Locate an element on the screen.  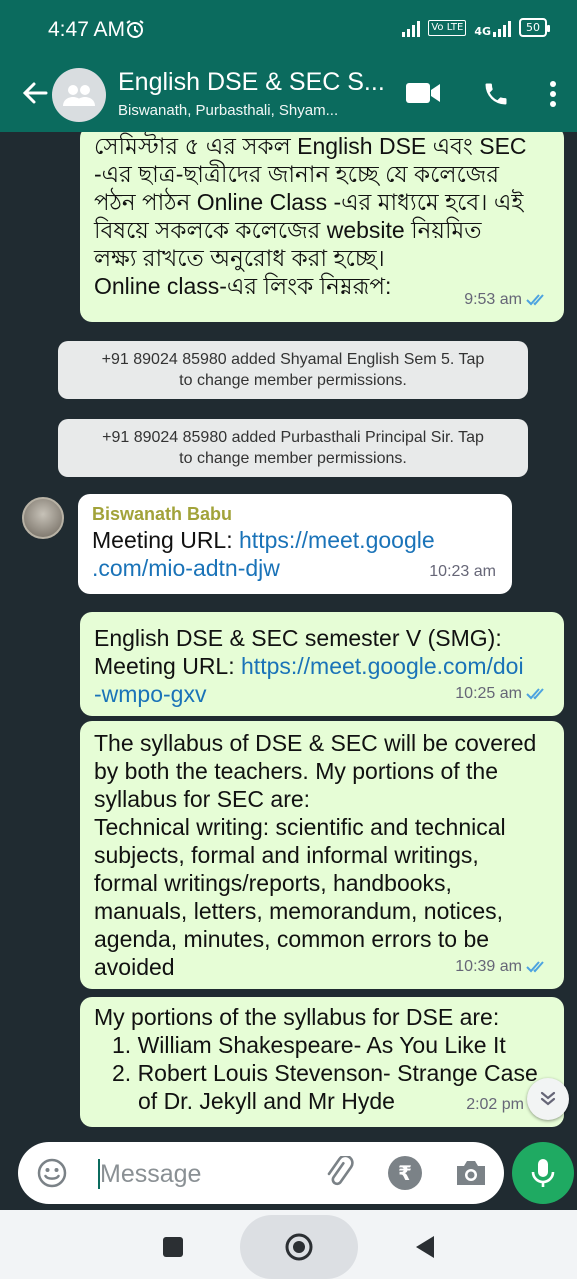
message-placeholder: Message is located at coordinates (151, 1174).